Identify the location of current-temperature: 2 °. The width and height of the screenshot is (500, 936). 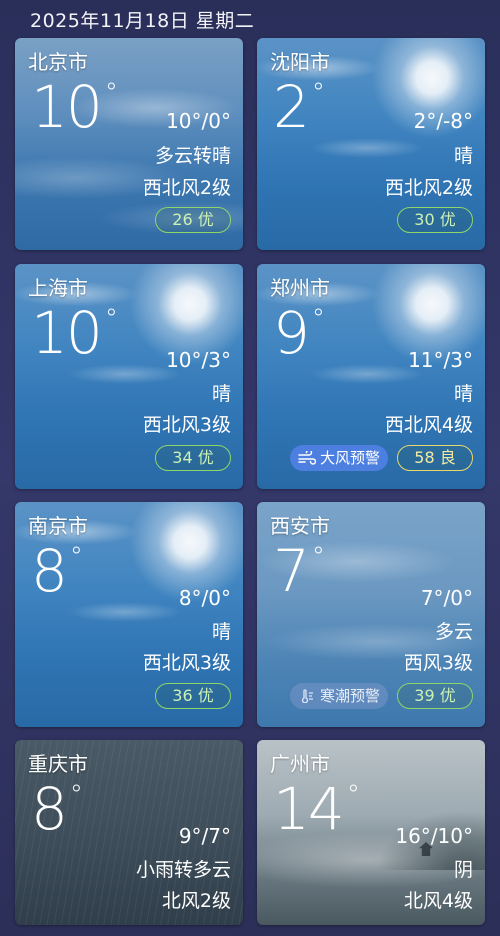
(299, 107).